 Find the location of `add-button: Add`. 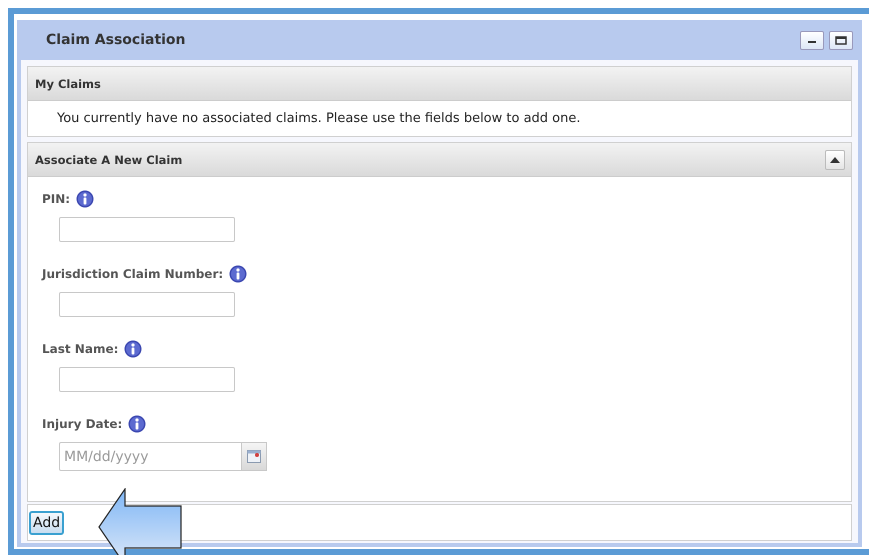

add-button: Add is located at coordinates (46, 522).